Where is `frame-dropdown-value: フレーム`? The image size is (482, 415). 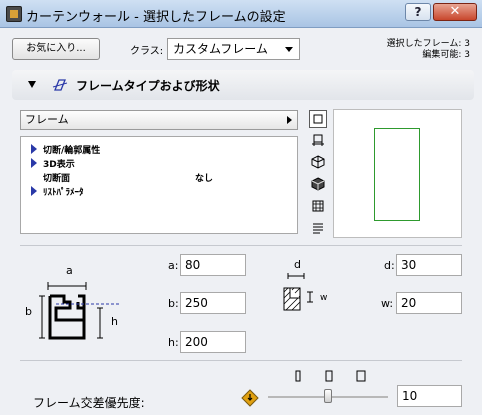
frame-dropdown-value: フレーム is located at coordinates (47, 119).